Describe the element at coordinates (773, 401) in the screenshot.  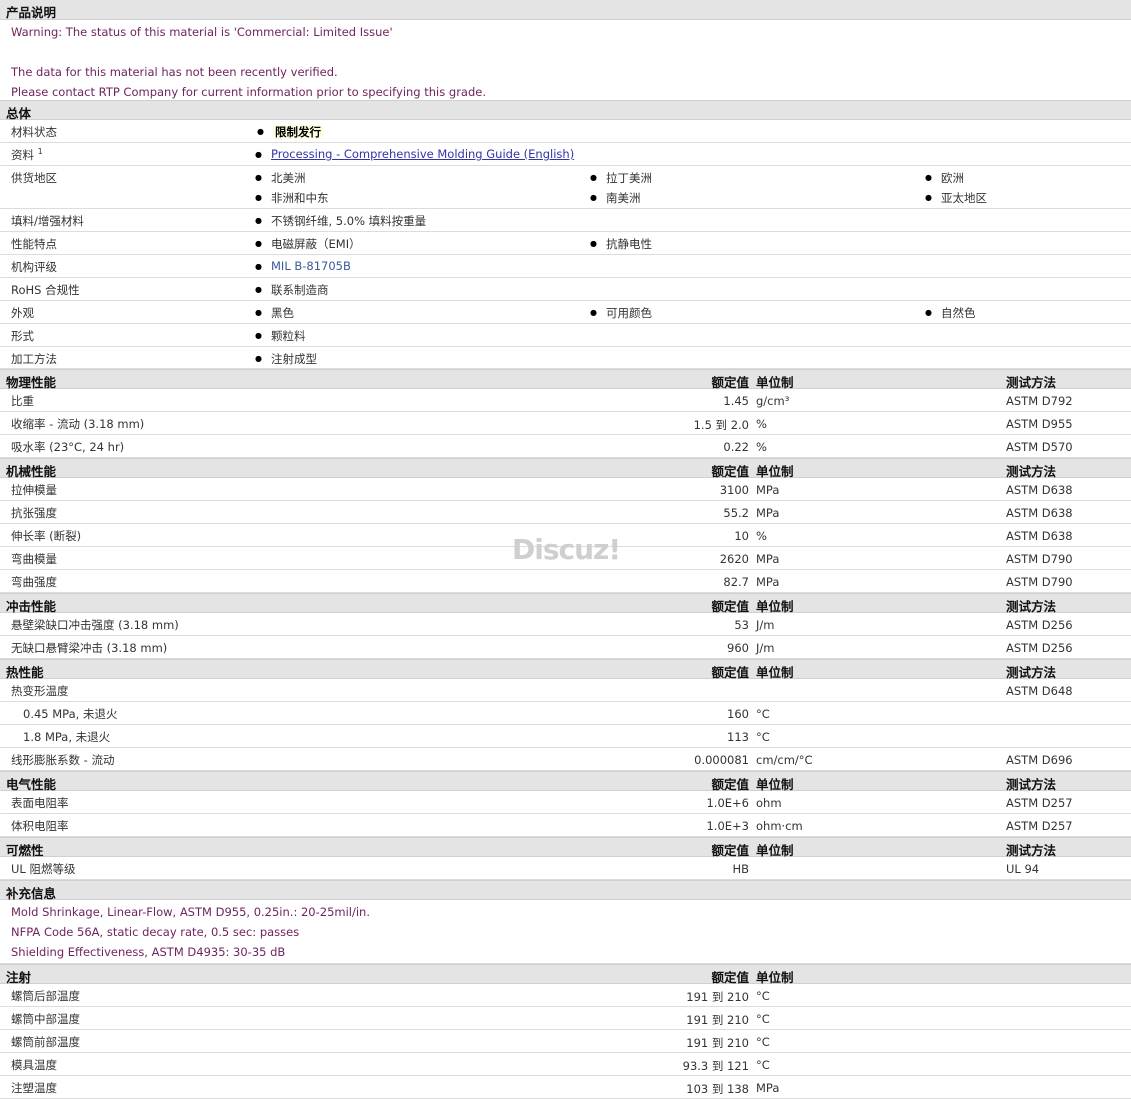
I see `property-unit: g/cm³` at that location.